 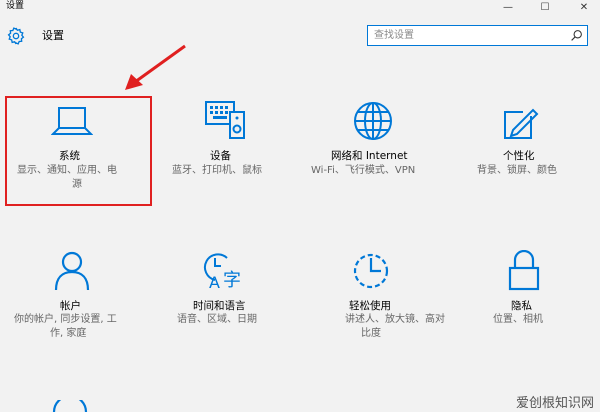 I want to click on svg-text: 字, so click(x=232, y=280).